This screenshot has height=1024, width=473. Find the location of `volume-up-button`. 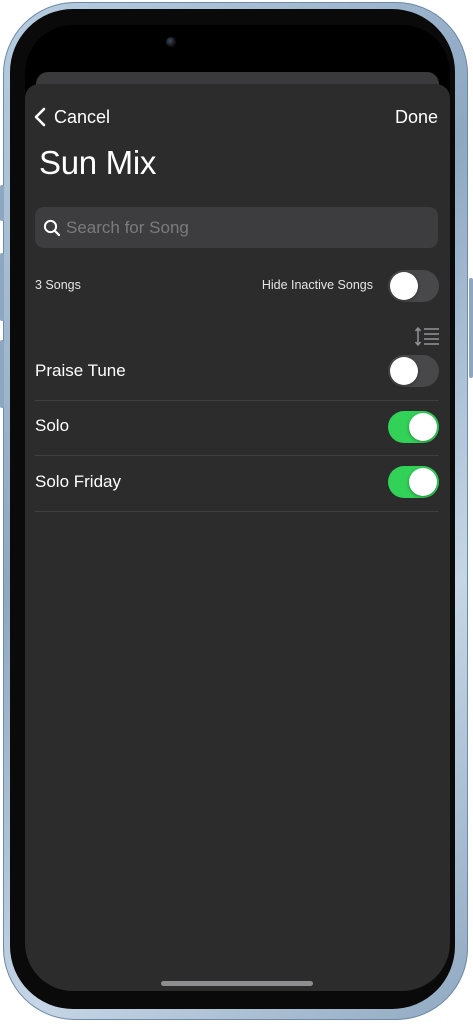

volume-up-button is located at coordinates (2, 287).